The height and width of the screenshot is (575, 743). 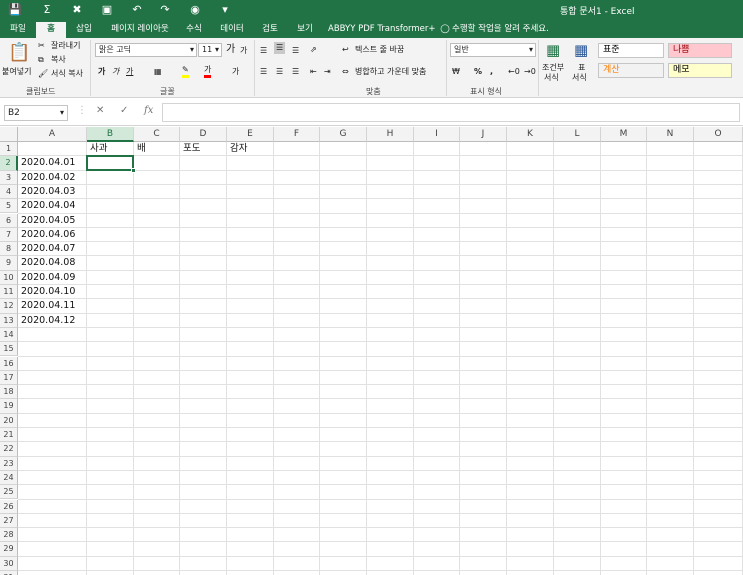 What do you see at coordinates (208, 71) in the screenshot?
I see `font-color-button: 가` at bounding box center [208, 71].